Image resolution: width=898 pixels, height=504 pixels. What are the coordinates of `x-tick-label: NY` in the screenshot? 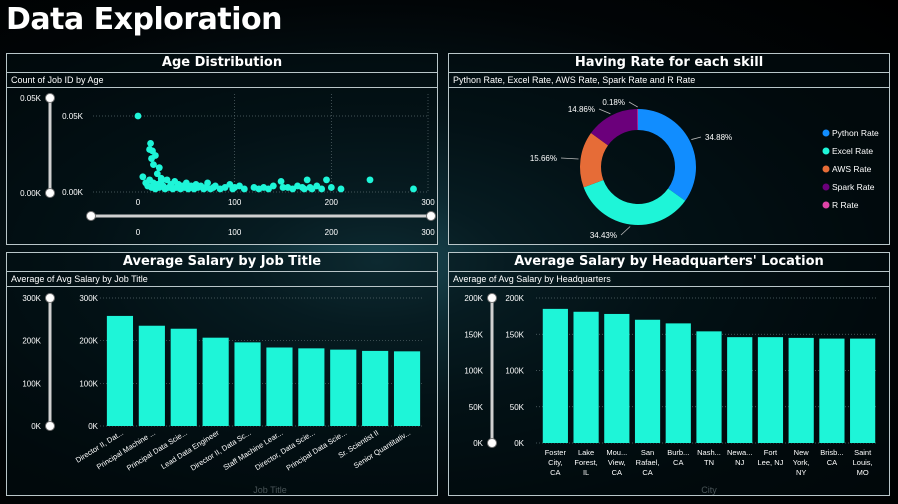 It's located at (801, 472).